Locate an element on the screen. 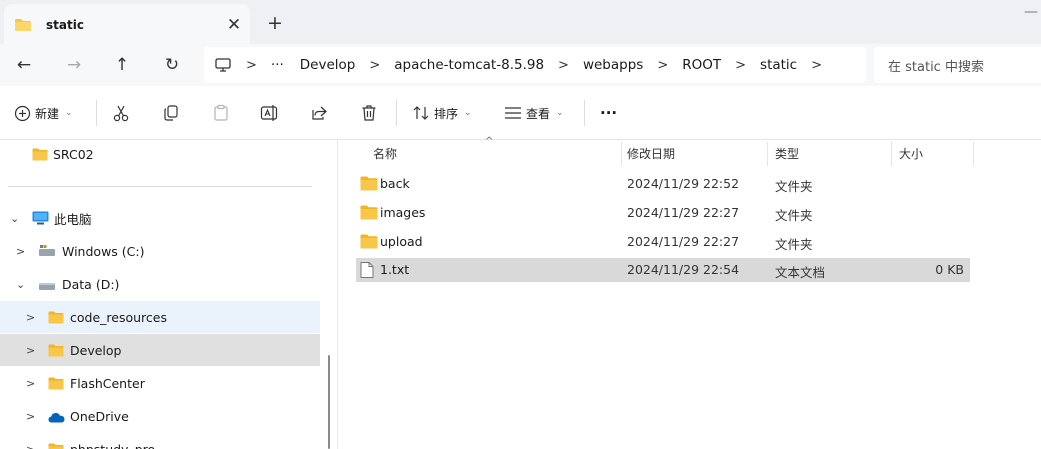 This screenshot has height=449, width=1041. view-lines-icon is located at coordinates (513, 113).